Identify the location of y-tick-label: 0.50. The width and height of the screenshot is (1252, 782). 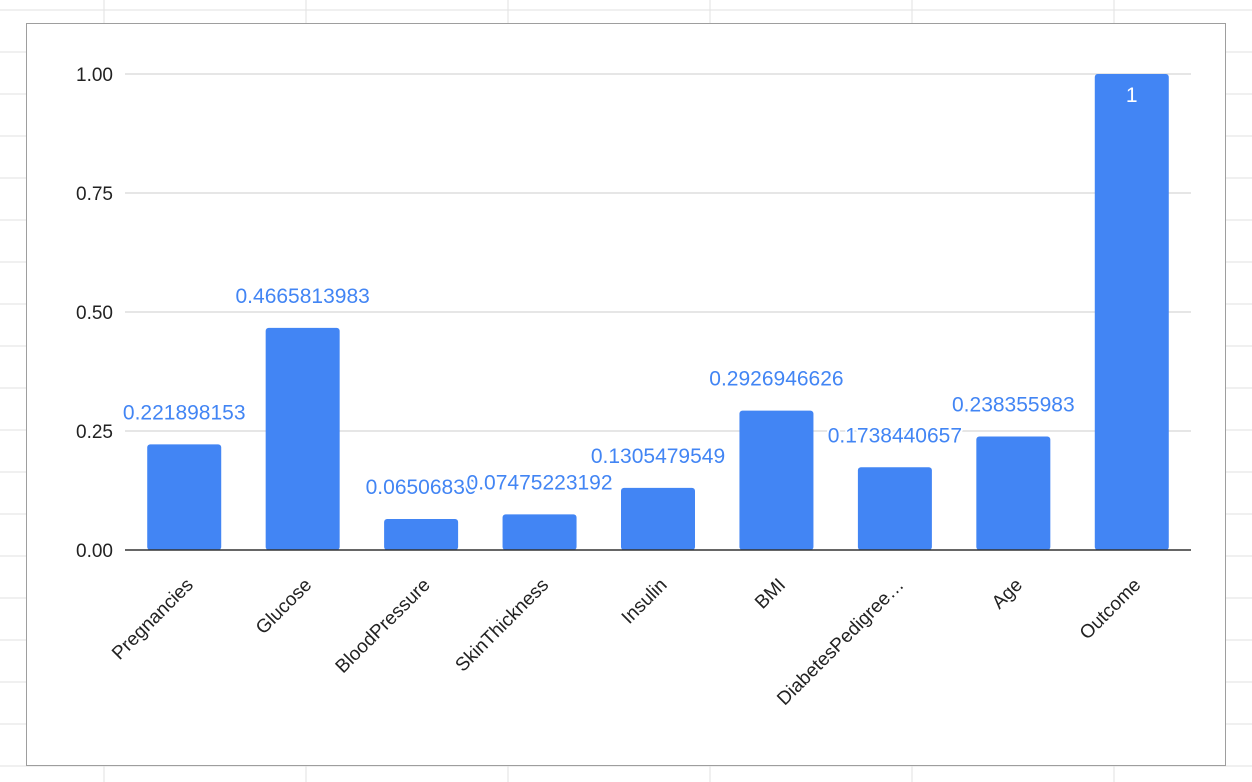
(94, 313).